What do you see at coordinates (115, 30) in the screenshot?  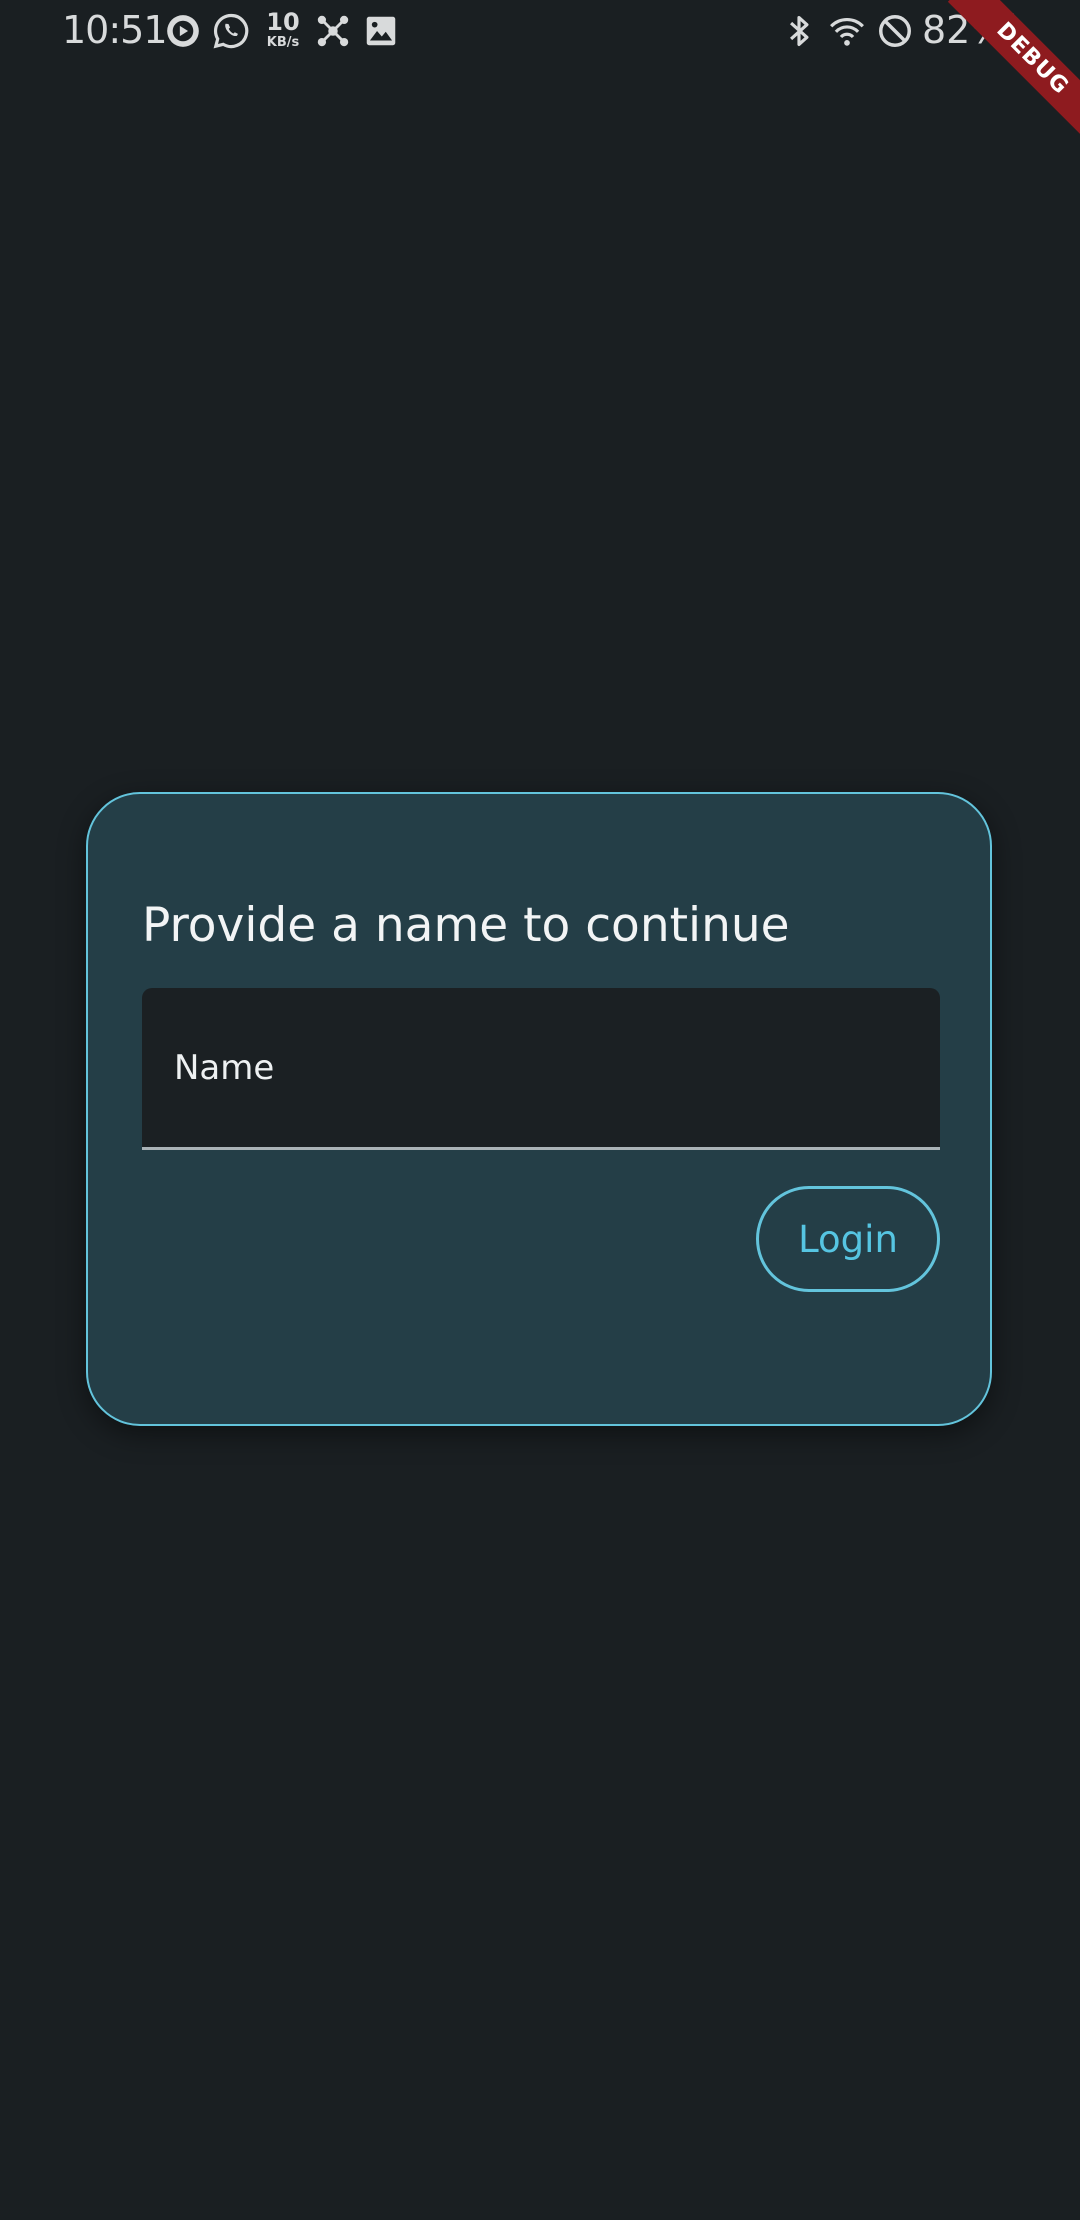 I see `status-time: 10:51` at bounding box center [115, 30].